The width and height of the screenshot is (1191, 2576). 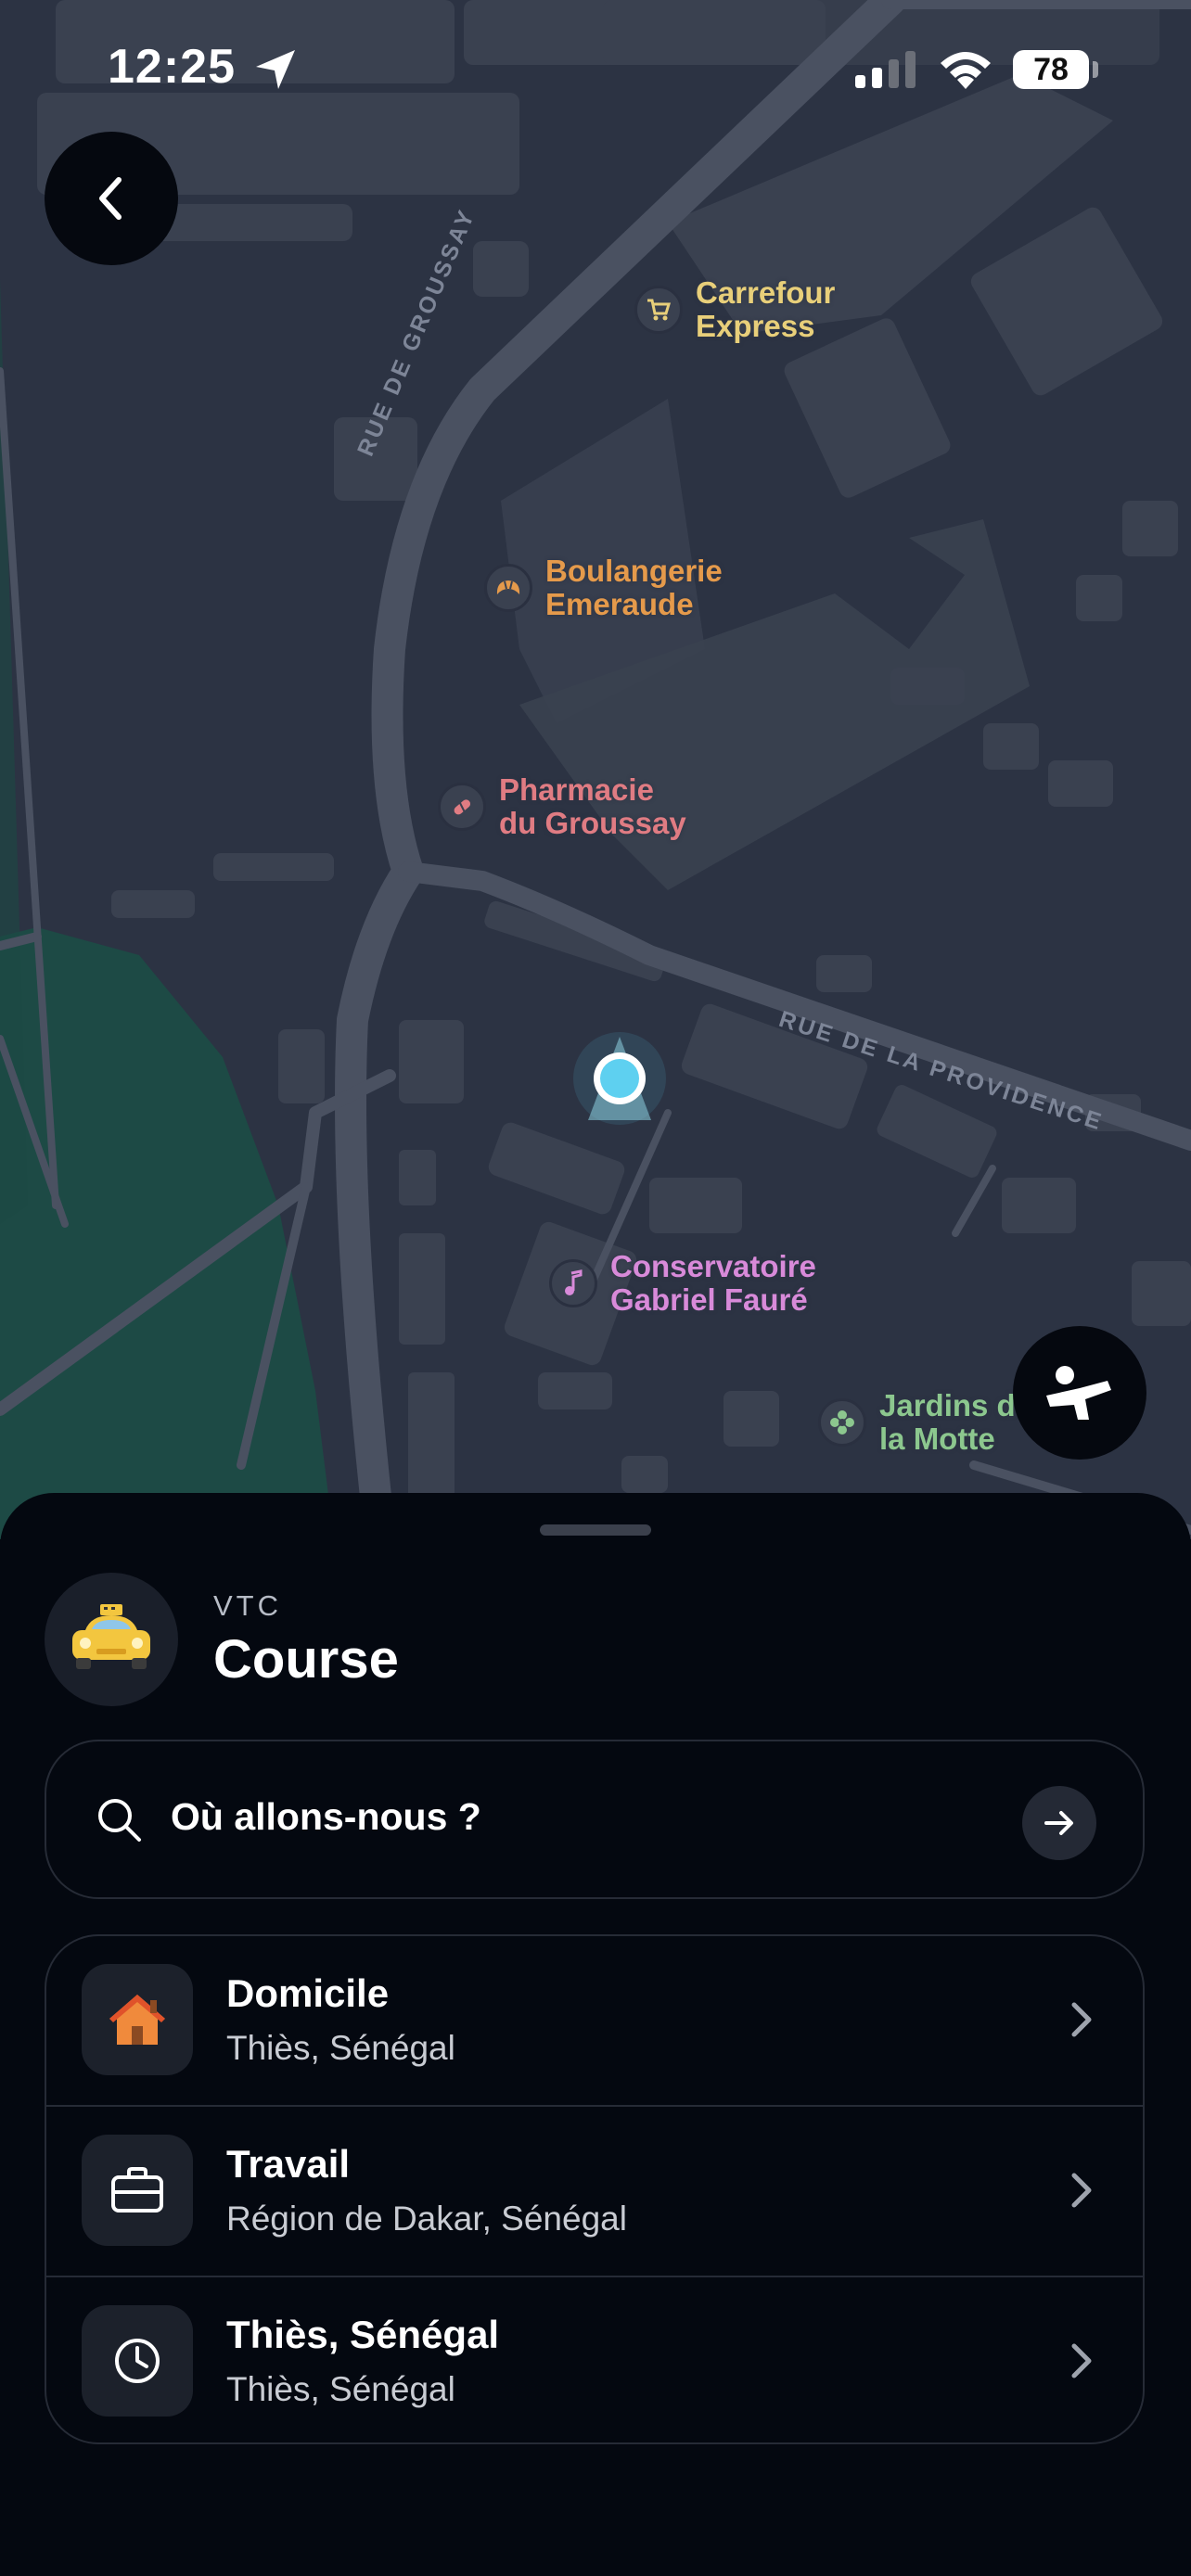 What do you see at coordinates (634, 588) in the screenshot?
I see `poi-label: Boulangerie Emeraude` at bounding box center [634, 588].